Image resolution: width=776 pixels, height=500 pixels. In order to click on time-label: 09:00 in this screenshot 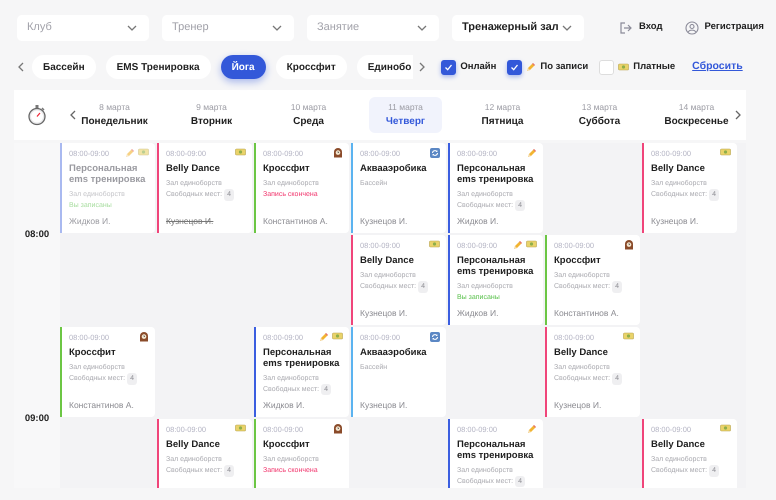, I will do `click(37, 419)`.